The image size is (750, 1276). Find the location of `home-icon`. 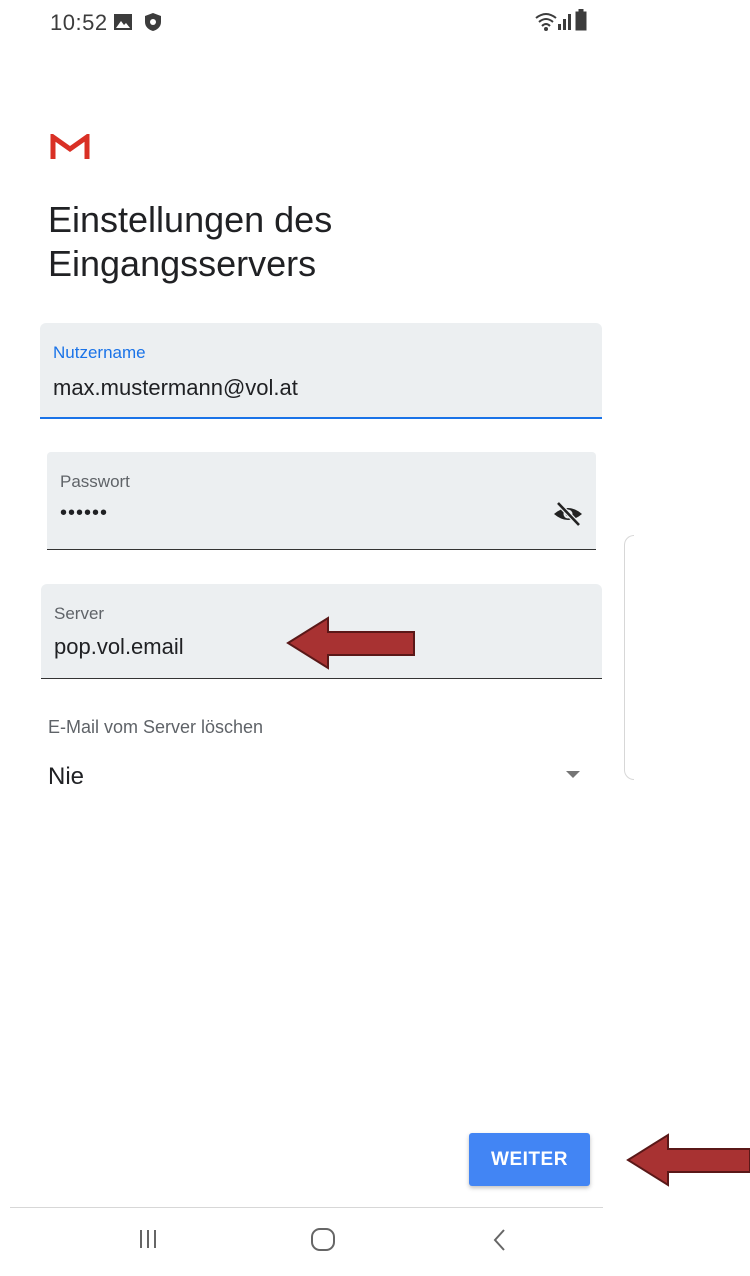

home-icon is located at coordinates (323, 1240).